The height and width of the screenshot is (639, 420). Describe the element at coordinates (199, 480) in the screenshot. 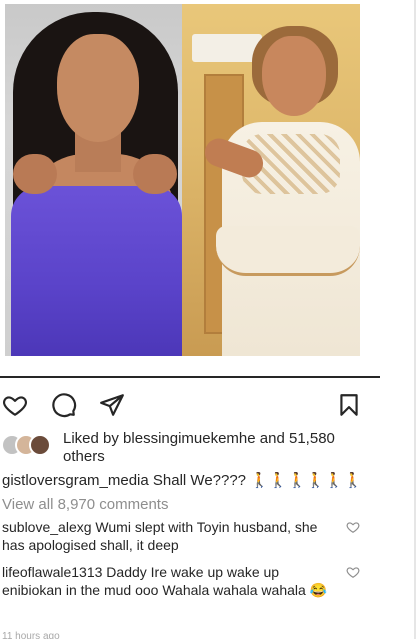

I see `caption-text: Shall We????` at that location.